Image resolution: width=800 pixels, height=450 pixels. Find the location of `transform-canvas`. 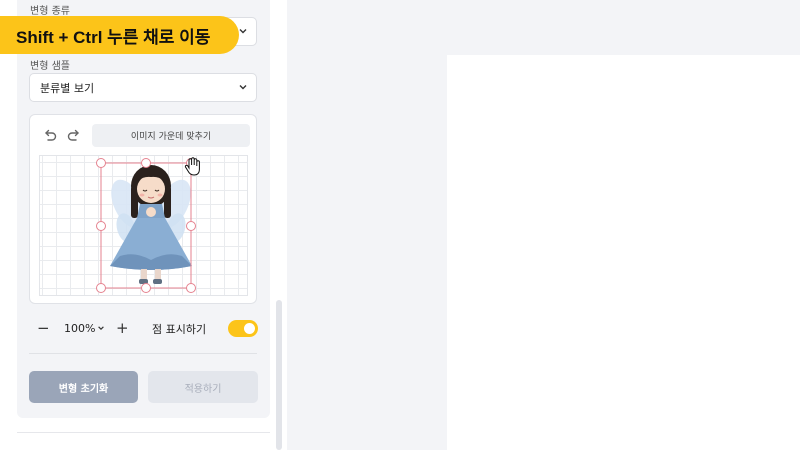

transform-canvas is located at coordinates (143, 225).